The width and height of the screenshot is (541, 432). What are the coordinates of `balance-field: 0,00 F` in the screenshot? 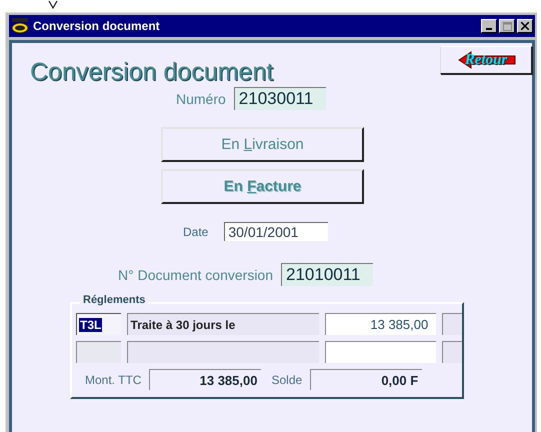 It's located at (366, 379).